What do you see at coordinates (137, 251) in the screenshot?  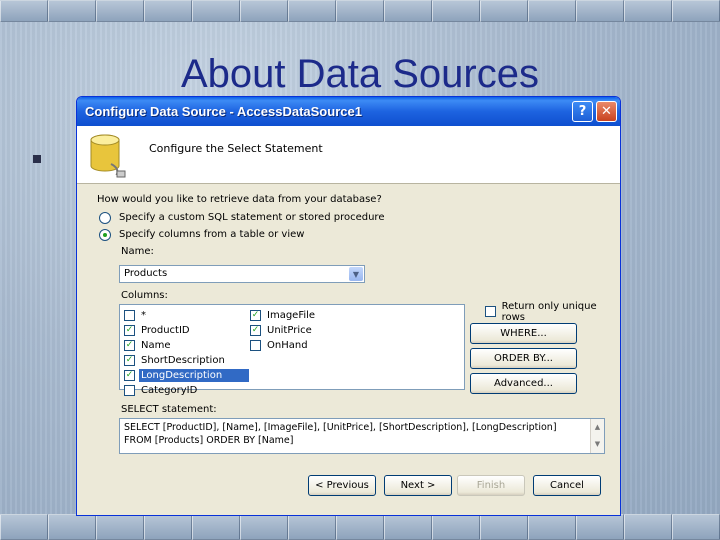 I see `name-label: Name:` at bounding box center [137, 251].